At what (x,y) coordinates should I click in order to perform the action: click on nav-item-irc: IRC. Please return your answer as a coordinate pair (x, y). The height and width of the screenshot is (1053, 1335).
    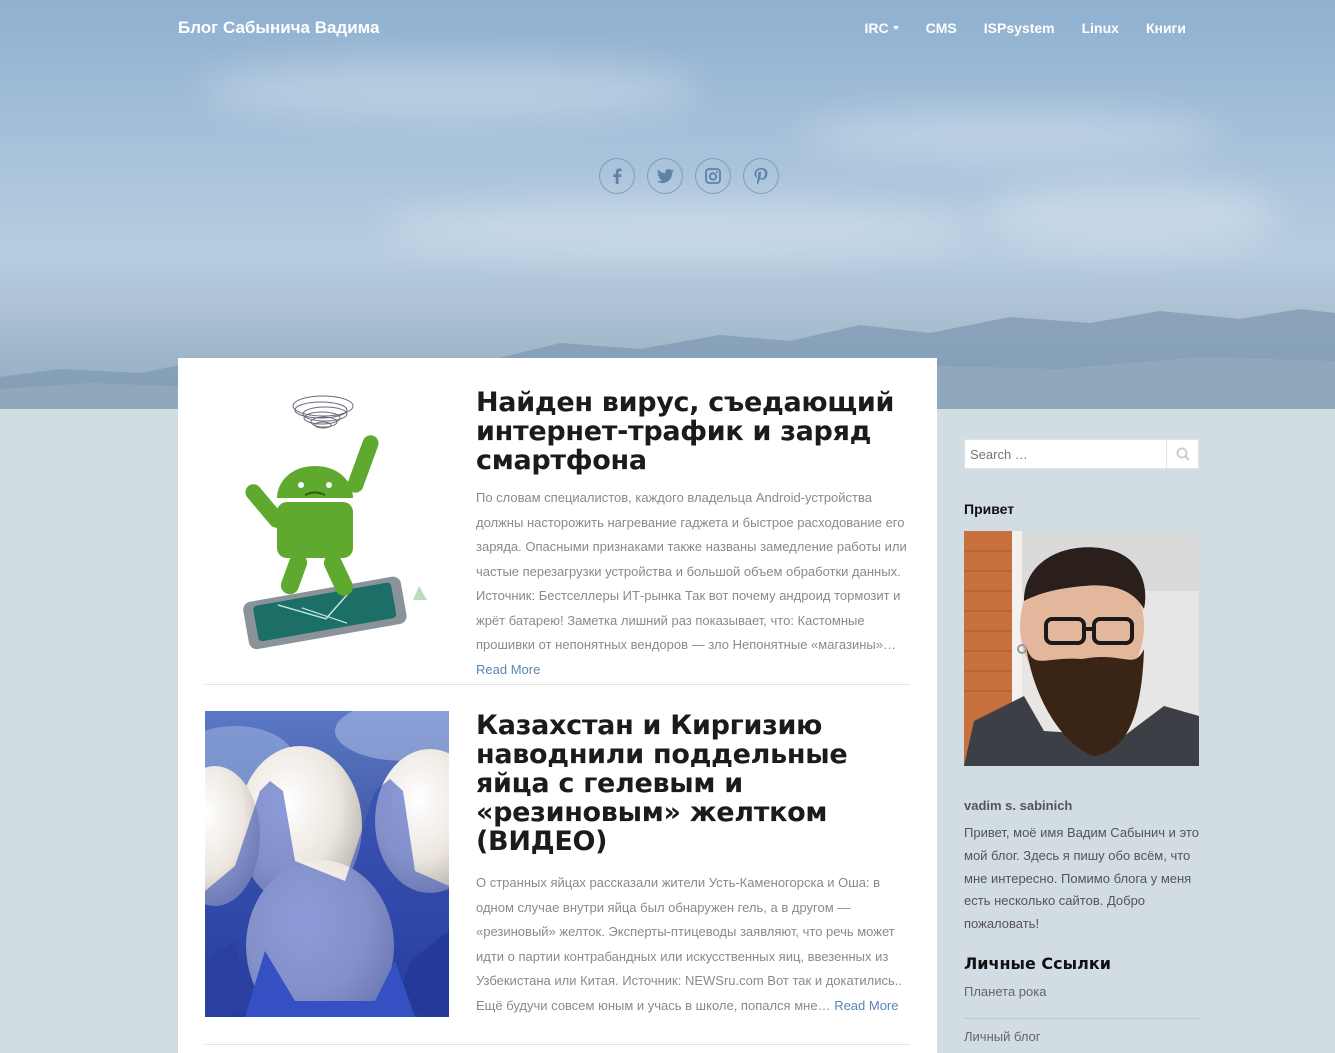
    Looking at the image, I should click on (882, 28).